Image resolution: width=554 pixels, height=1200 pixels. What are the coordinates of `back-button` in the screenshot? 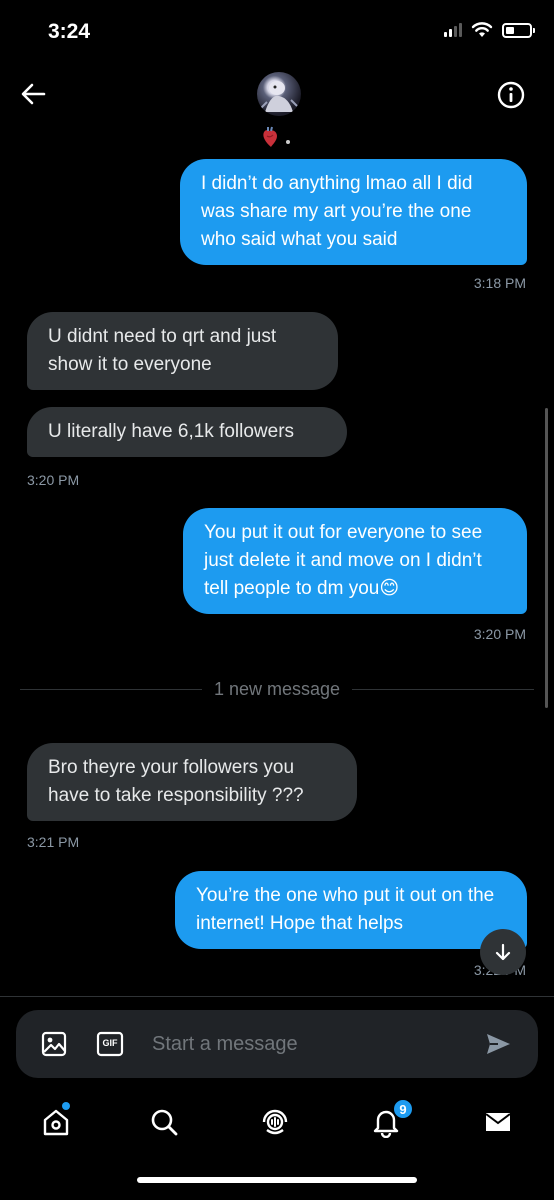 It's located at (34, 94).